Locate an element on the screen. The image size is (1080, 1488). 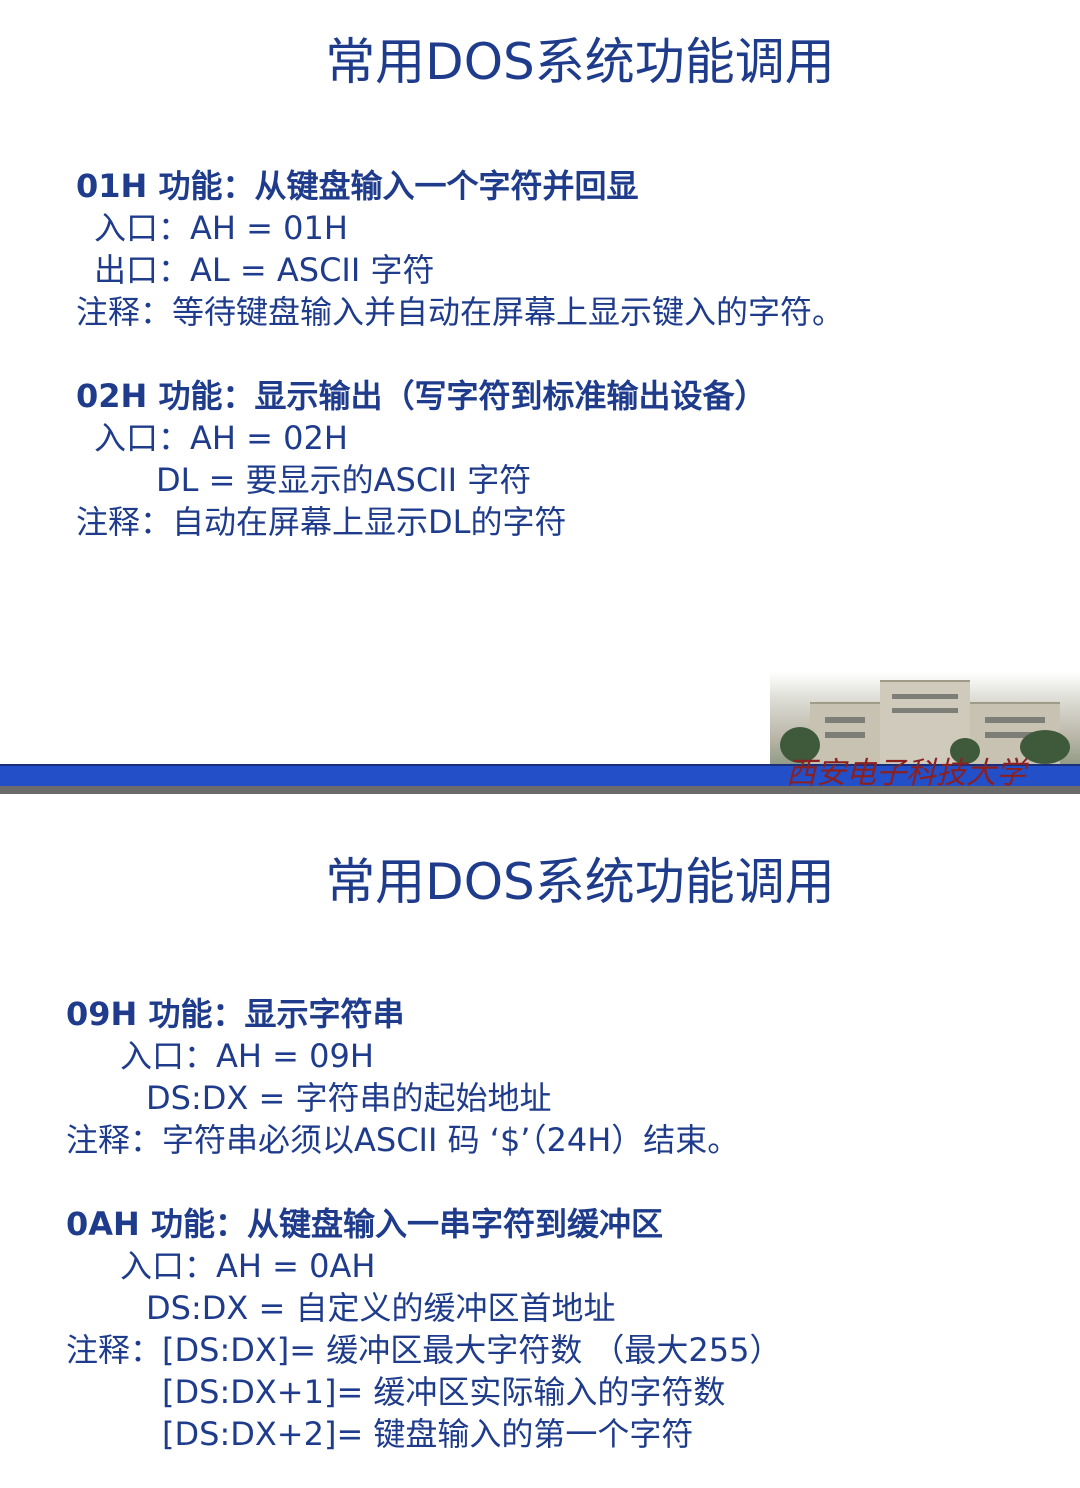
note-line: 注释：[DS:DX]= 缓冲区最大字符数 （最大255） is located at coordinates (424, 1350).